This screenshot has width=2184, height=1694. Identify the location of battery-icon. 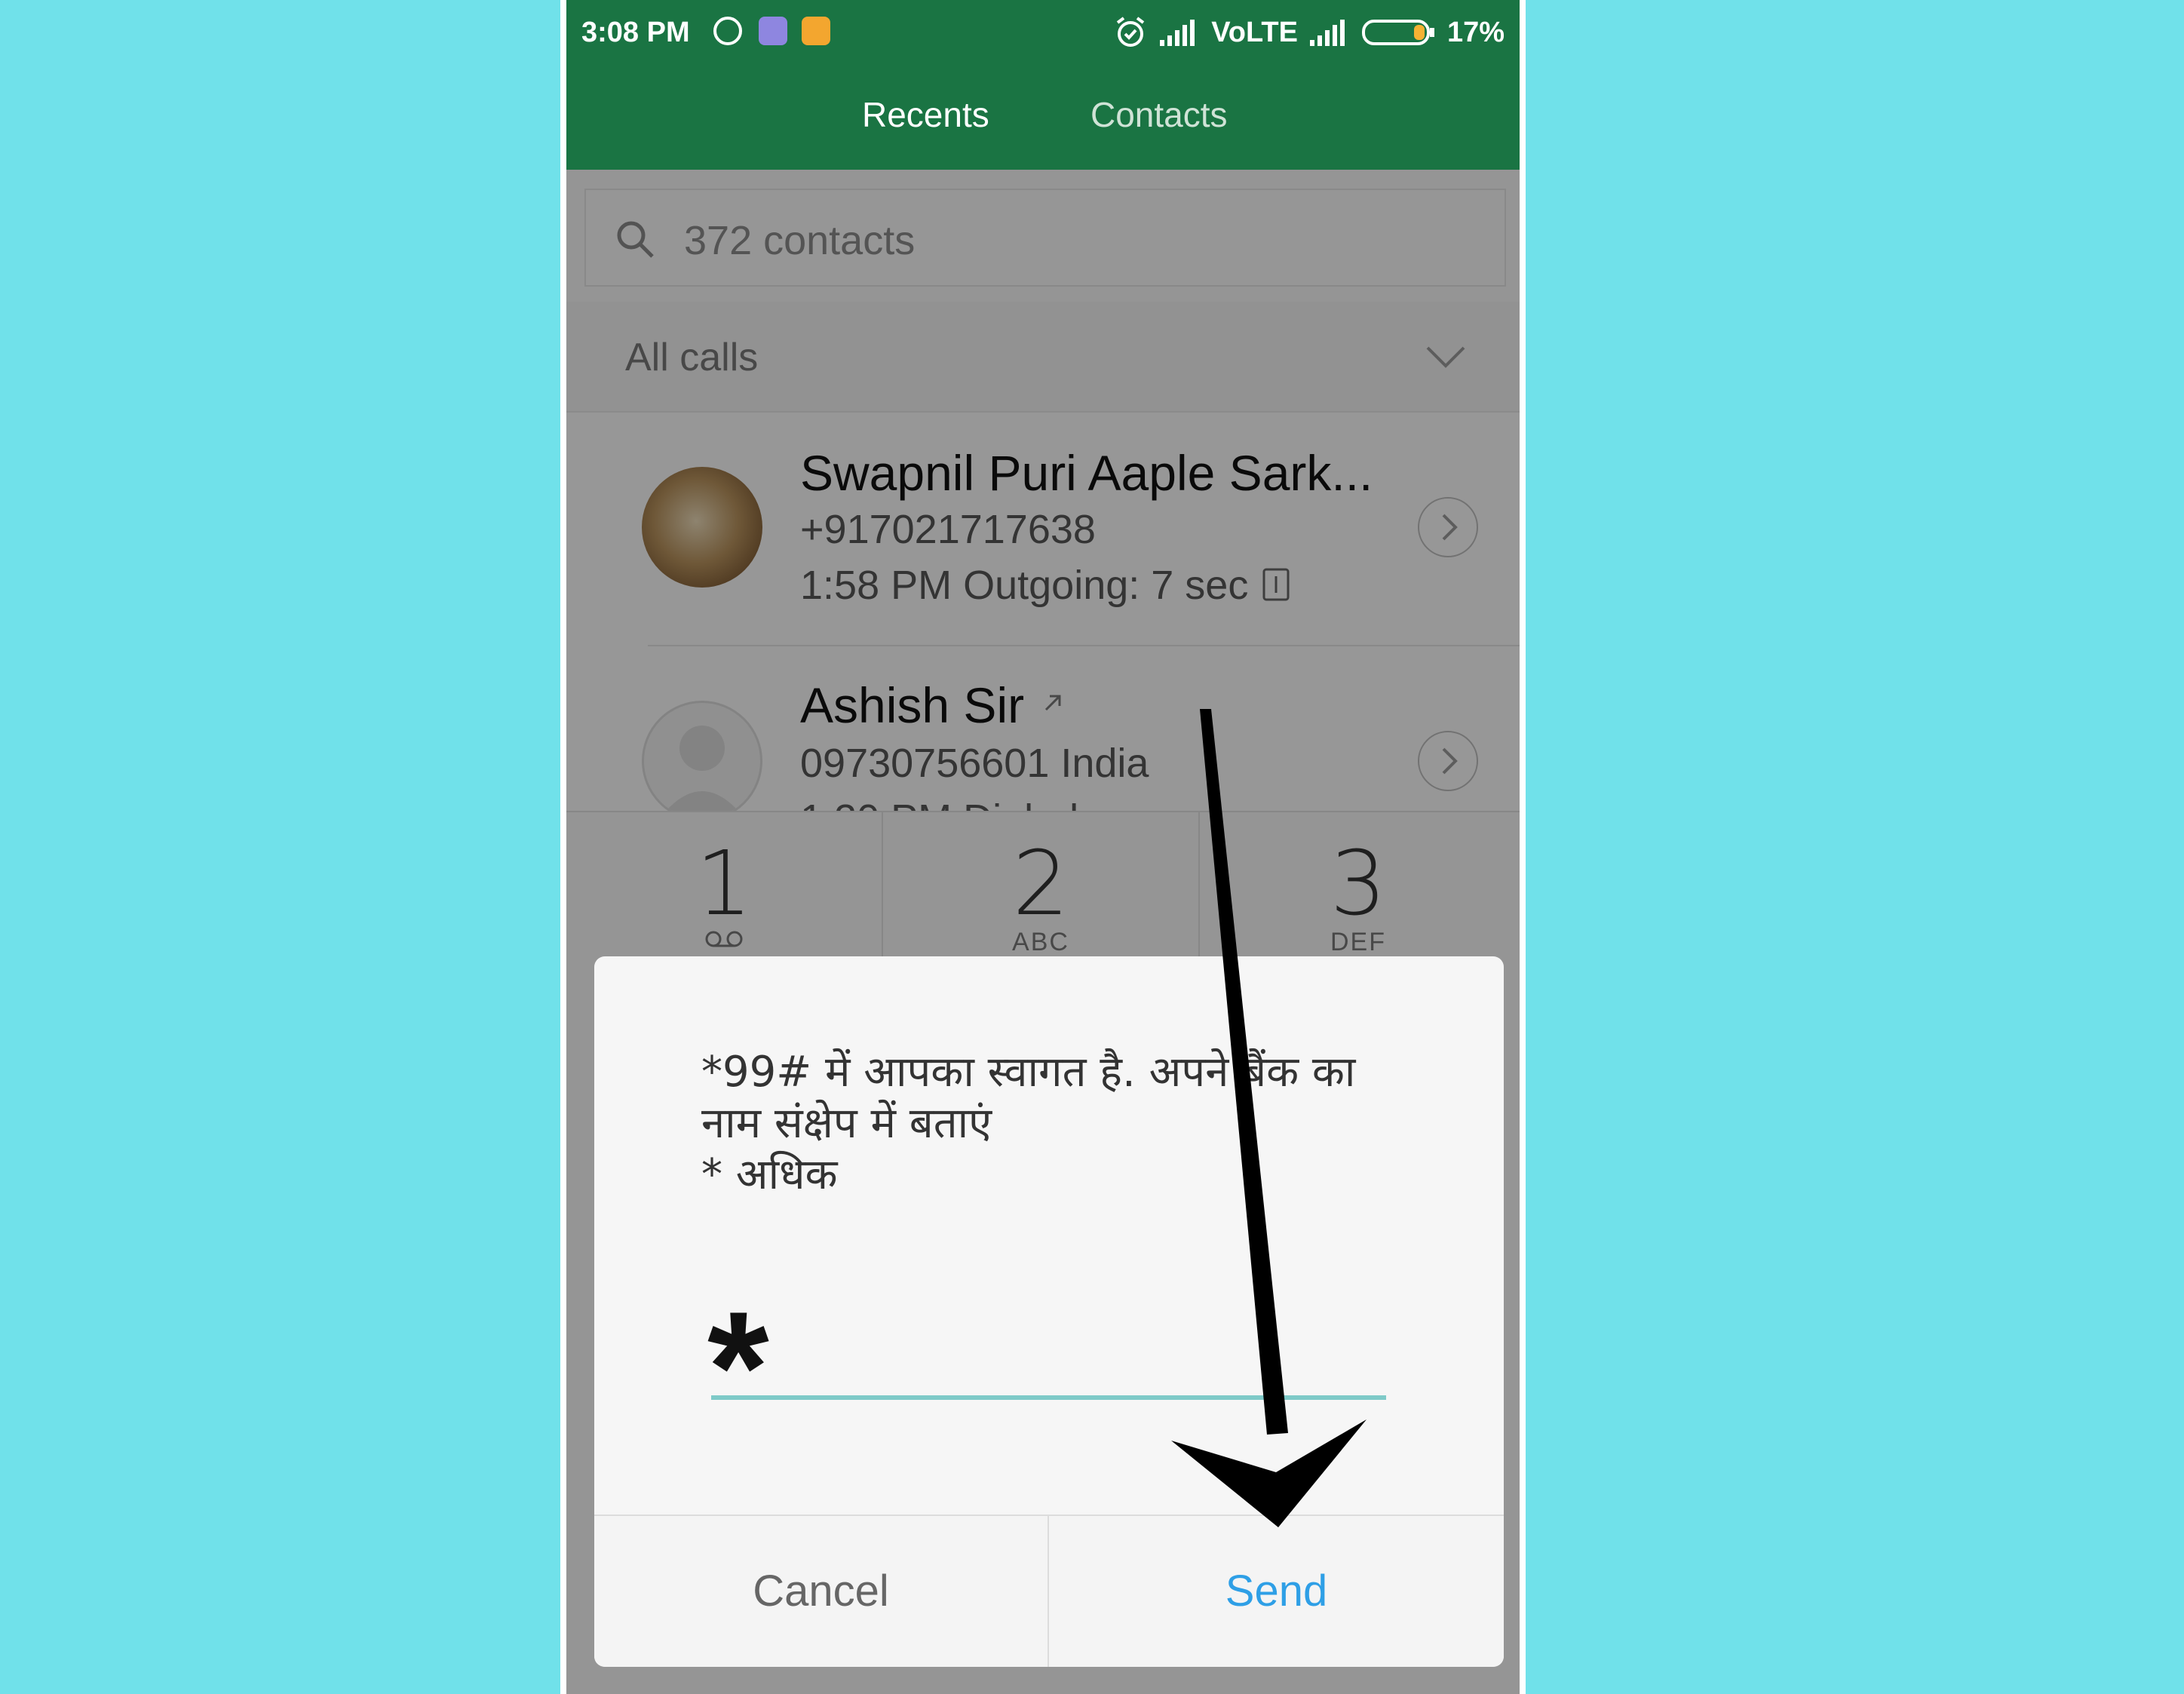
(1397, 32).